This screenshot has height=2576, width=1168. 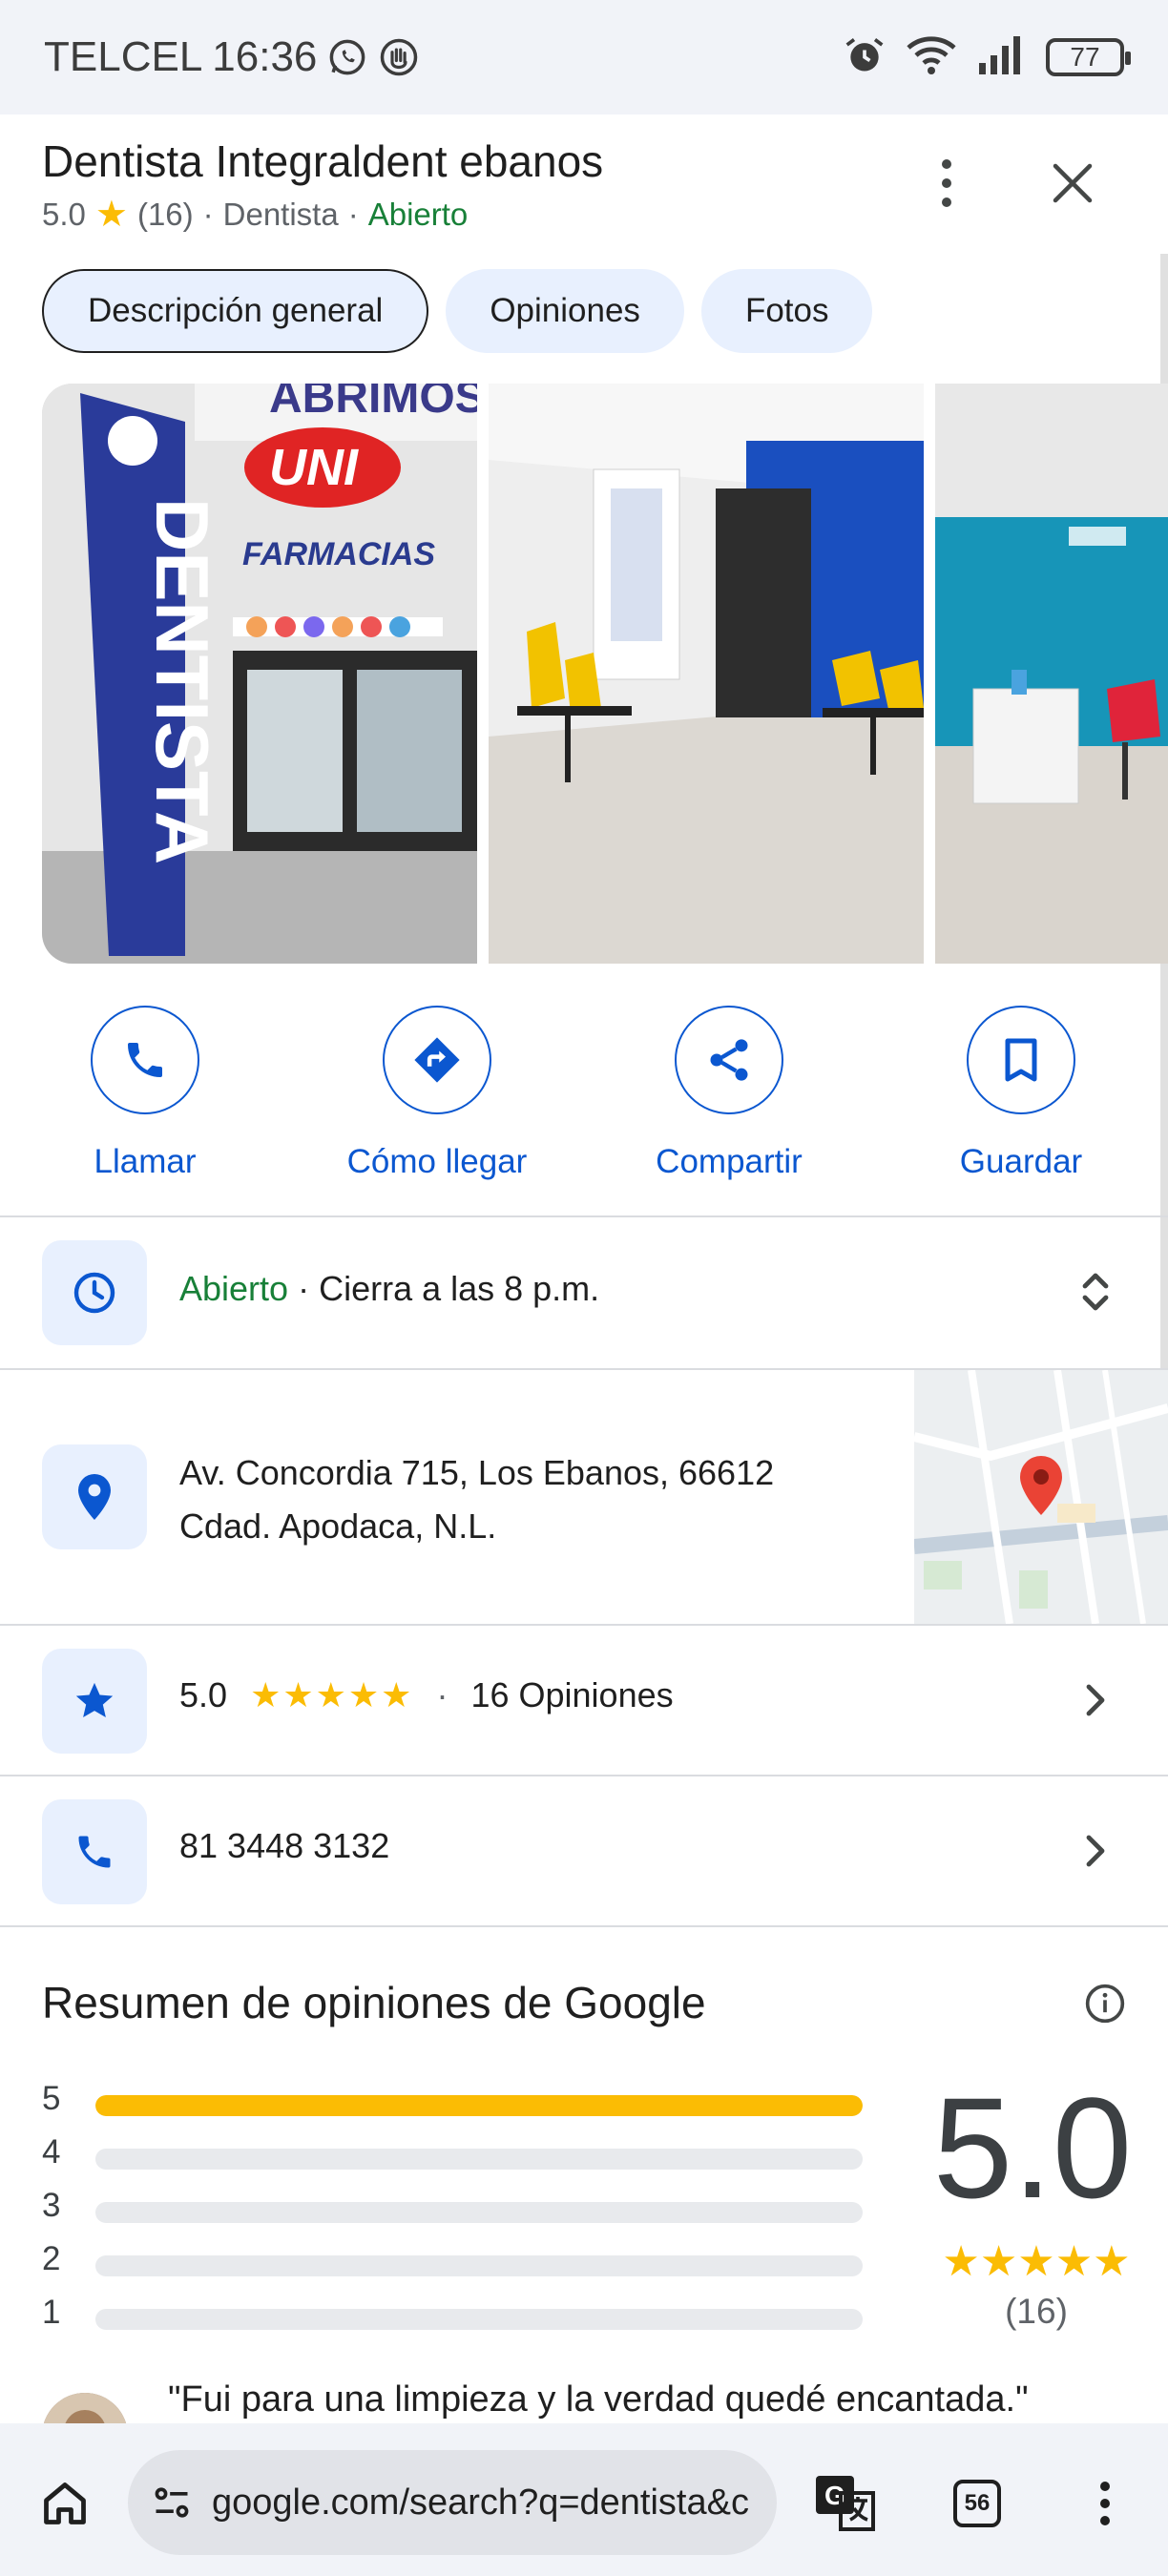 I want to click on rating-bar-row: 3, so click(x=452, y=2213).